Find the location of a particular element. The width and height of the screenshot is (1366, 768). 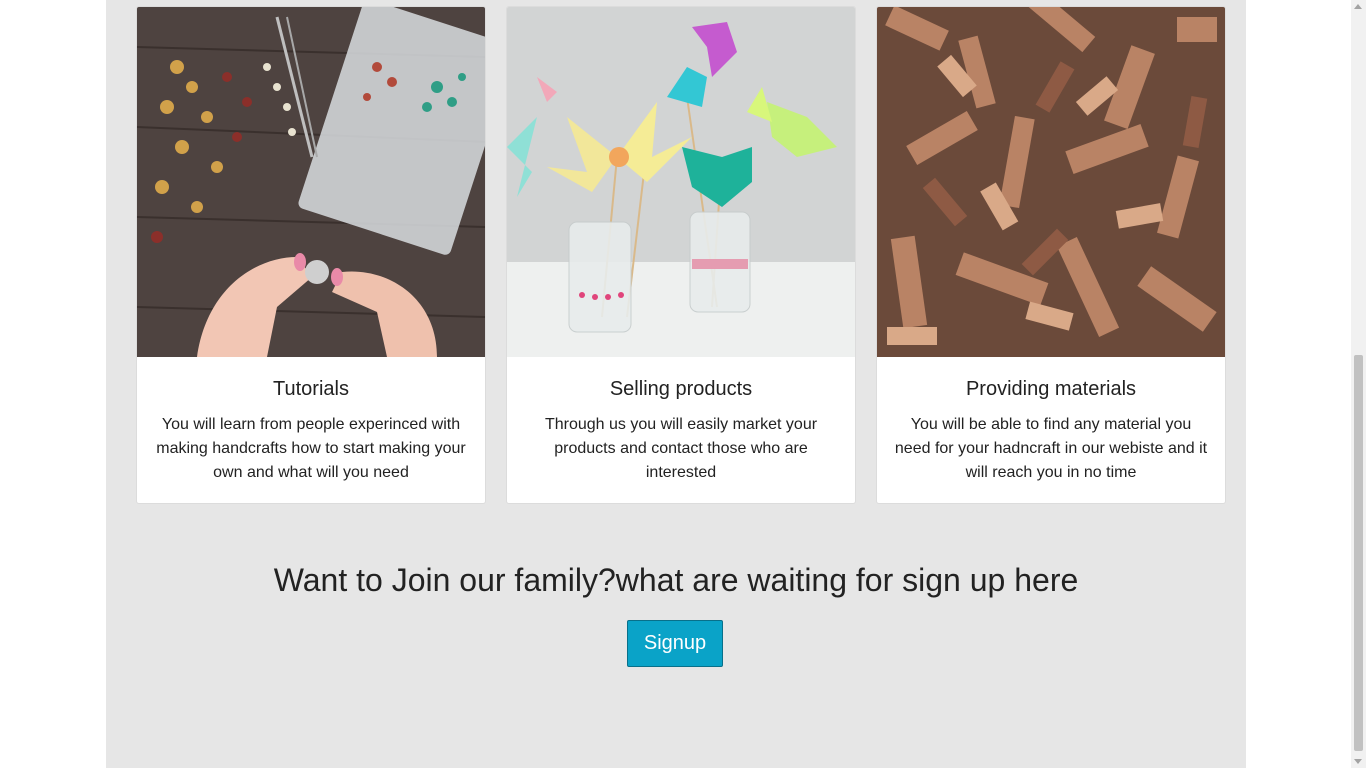

signup-button: Signup is located at coordinates (675, 643).